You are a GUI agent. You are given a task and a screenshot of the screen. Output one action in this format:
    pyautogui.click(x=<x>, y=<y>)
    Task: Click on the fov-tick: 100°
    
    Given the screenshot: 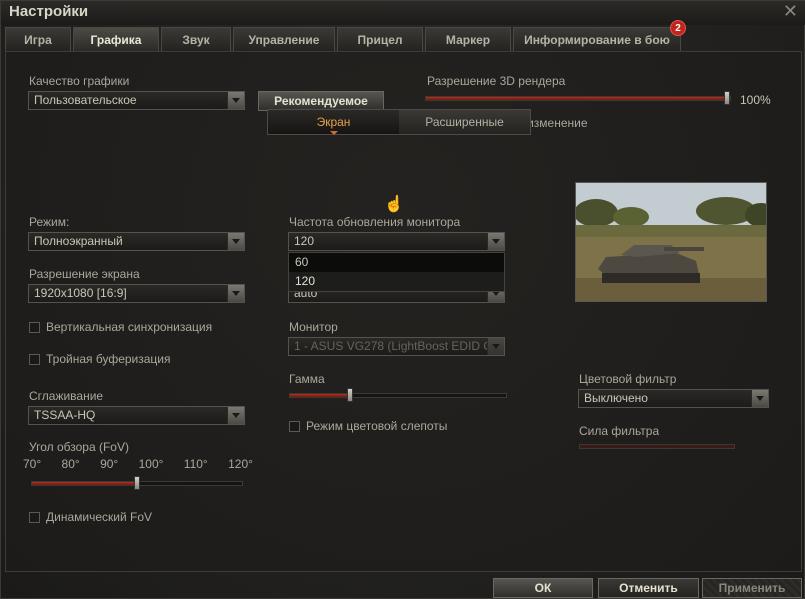 What is the action you would take?
    pyautogui.click(x=151, y=464)
    